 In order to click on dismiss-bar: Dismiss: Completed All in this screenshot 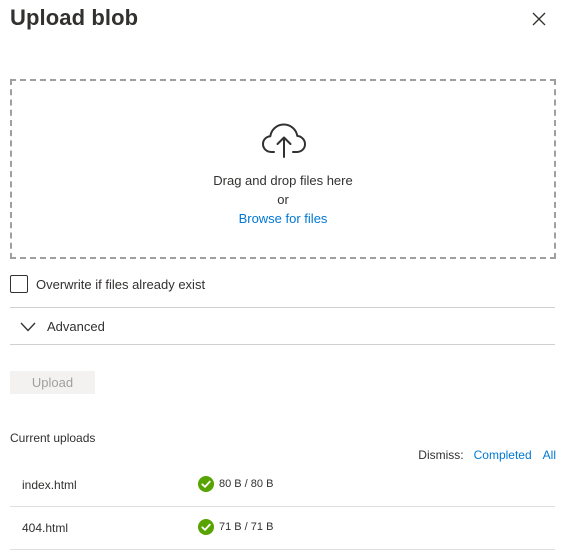, I will do `click(487, 455)`.